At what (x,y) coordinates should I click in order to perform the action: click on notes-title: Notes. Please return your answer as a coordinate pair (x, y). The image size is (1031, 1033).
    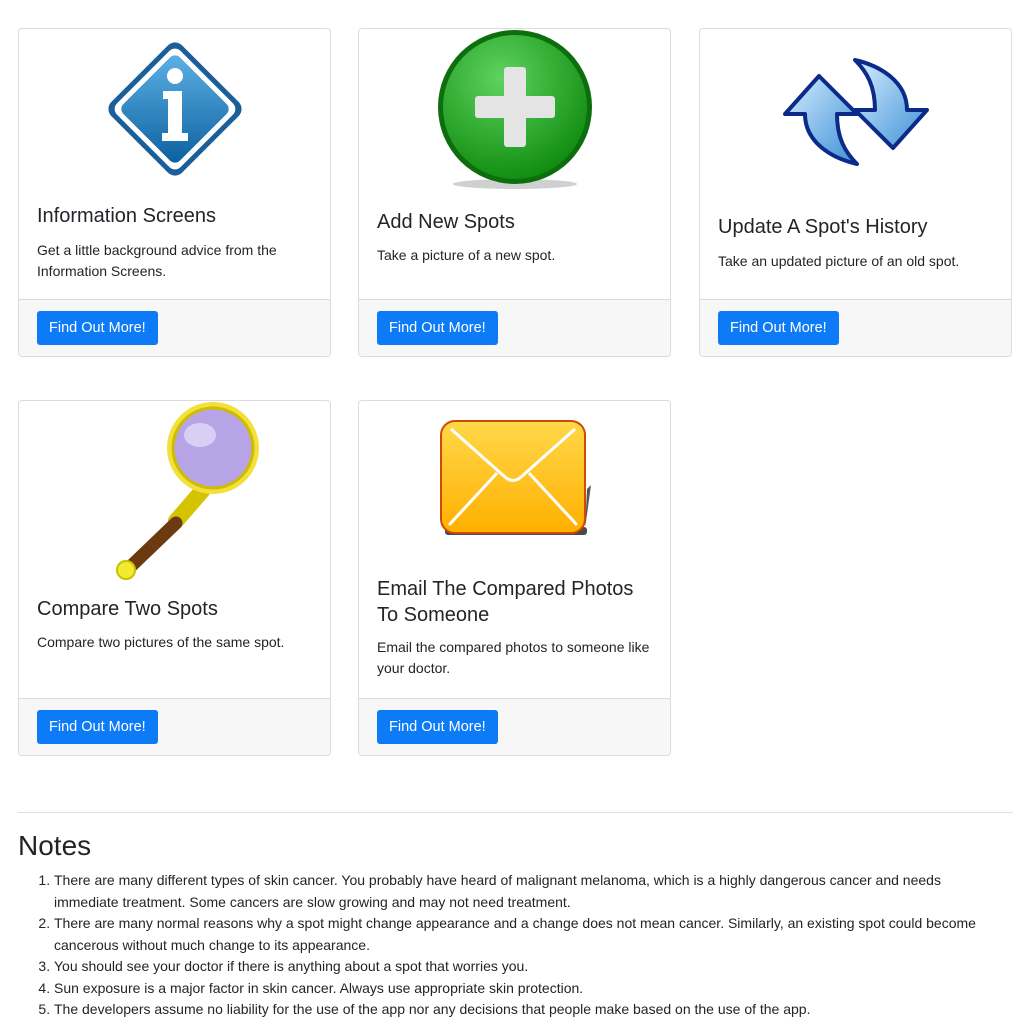
    Looking at the image, I should click on (55, 845).